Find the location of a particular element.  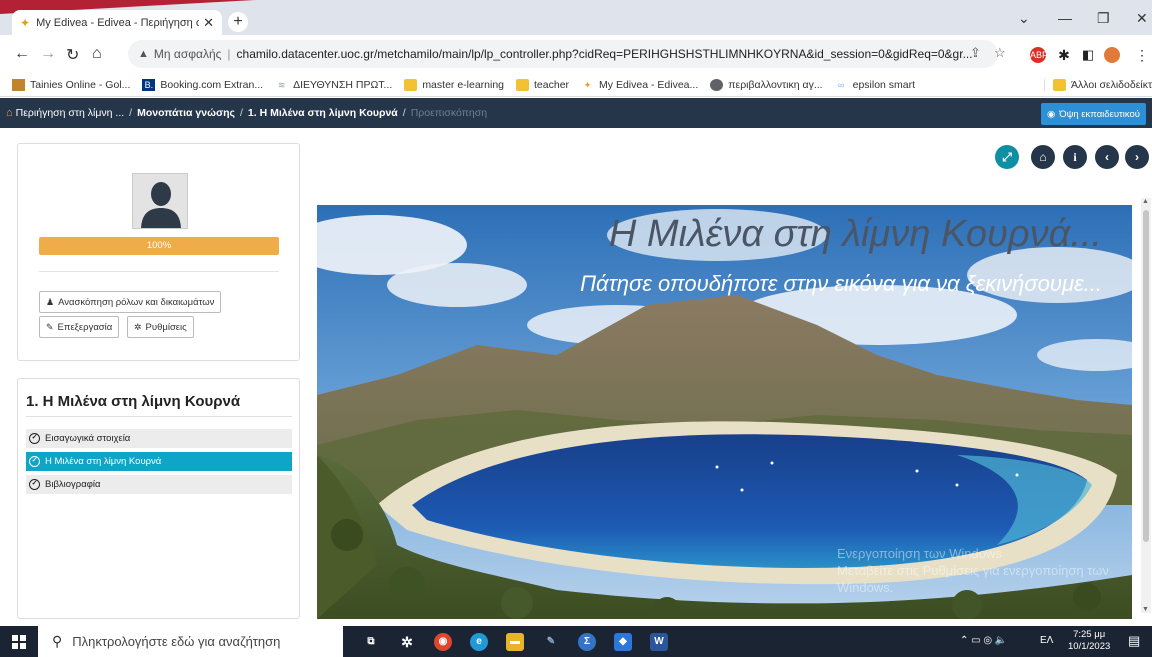

booking-icon: B. is located at coordinates (149, 84).